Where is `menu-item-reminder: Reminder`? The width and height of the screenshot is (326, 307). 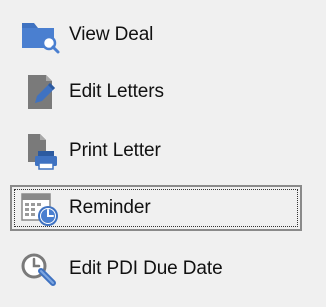
menu-item-reminder: Reminder is located at coordinates (156, 208).